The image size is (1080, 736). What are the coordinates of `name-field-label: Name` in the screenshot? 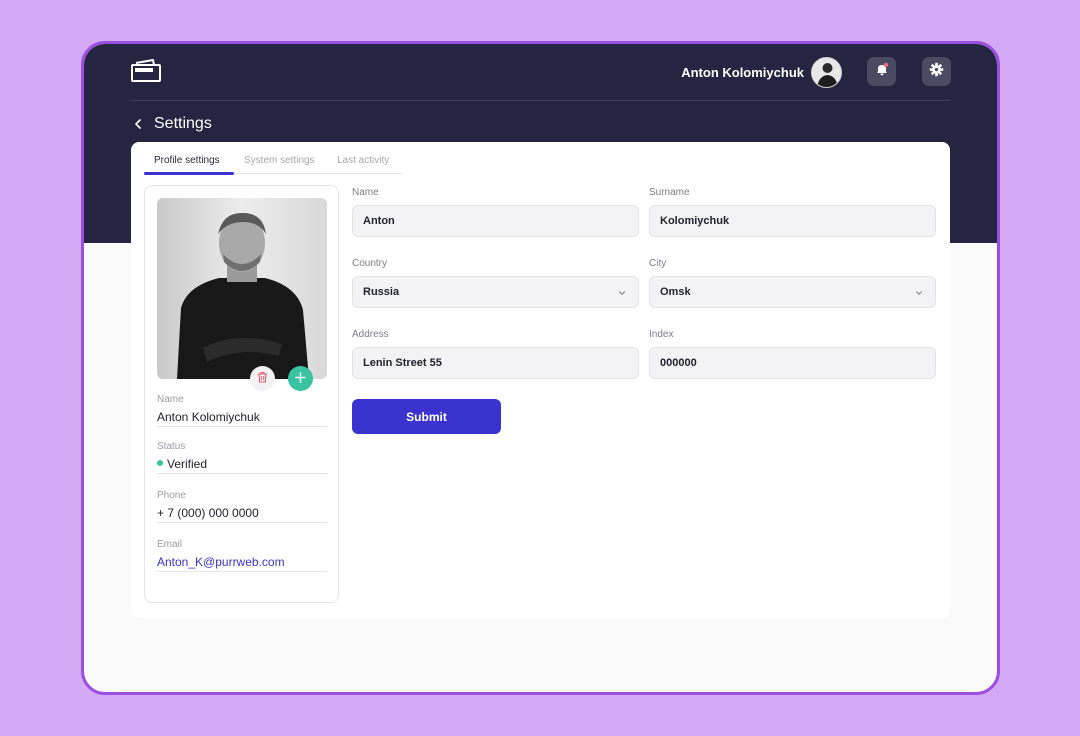 It's located at (365, 192).